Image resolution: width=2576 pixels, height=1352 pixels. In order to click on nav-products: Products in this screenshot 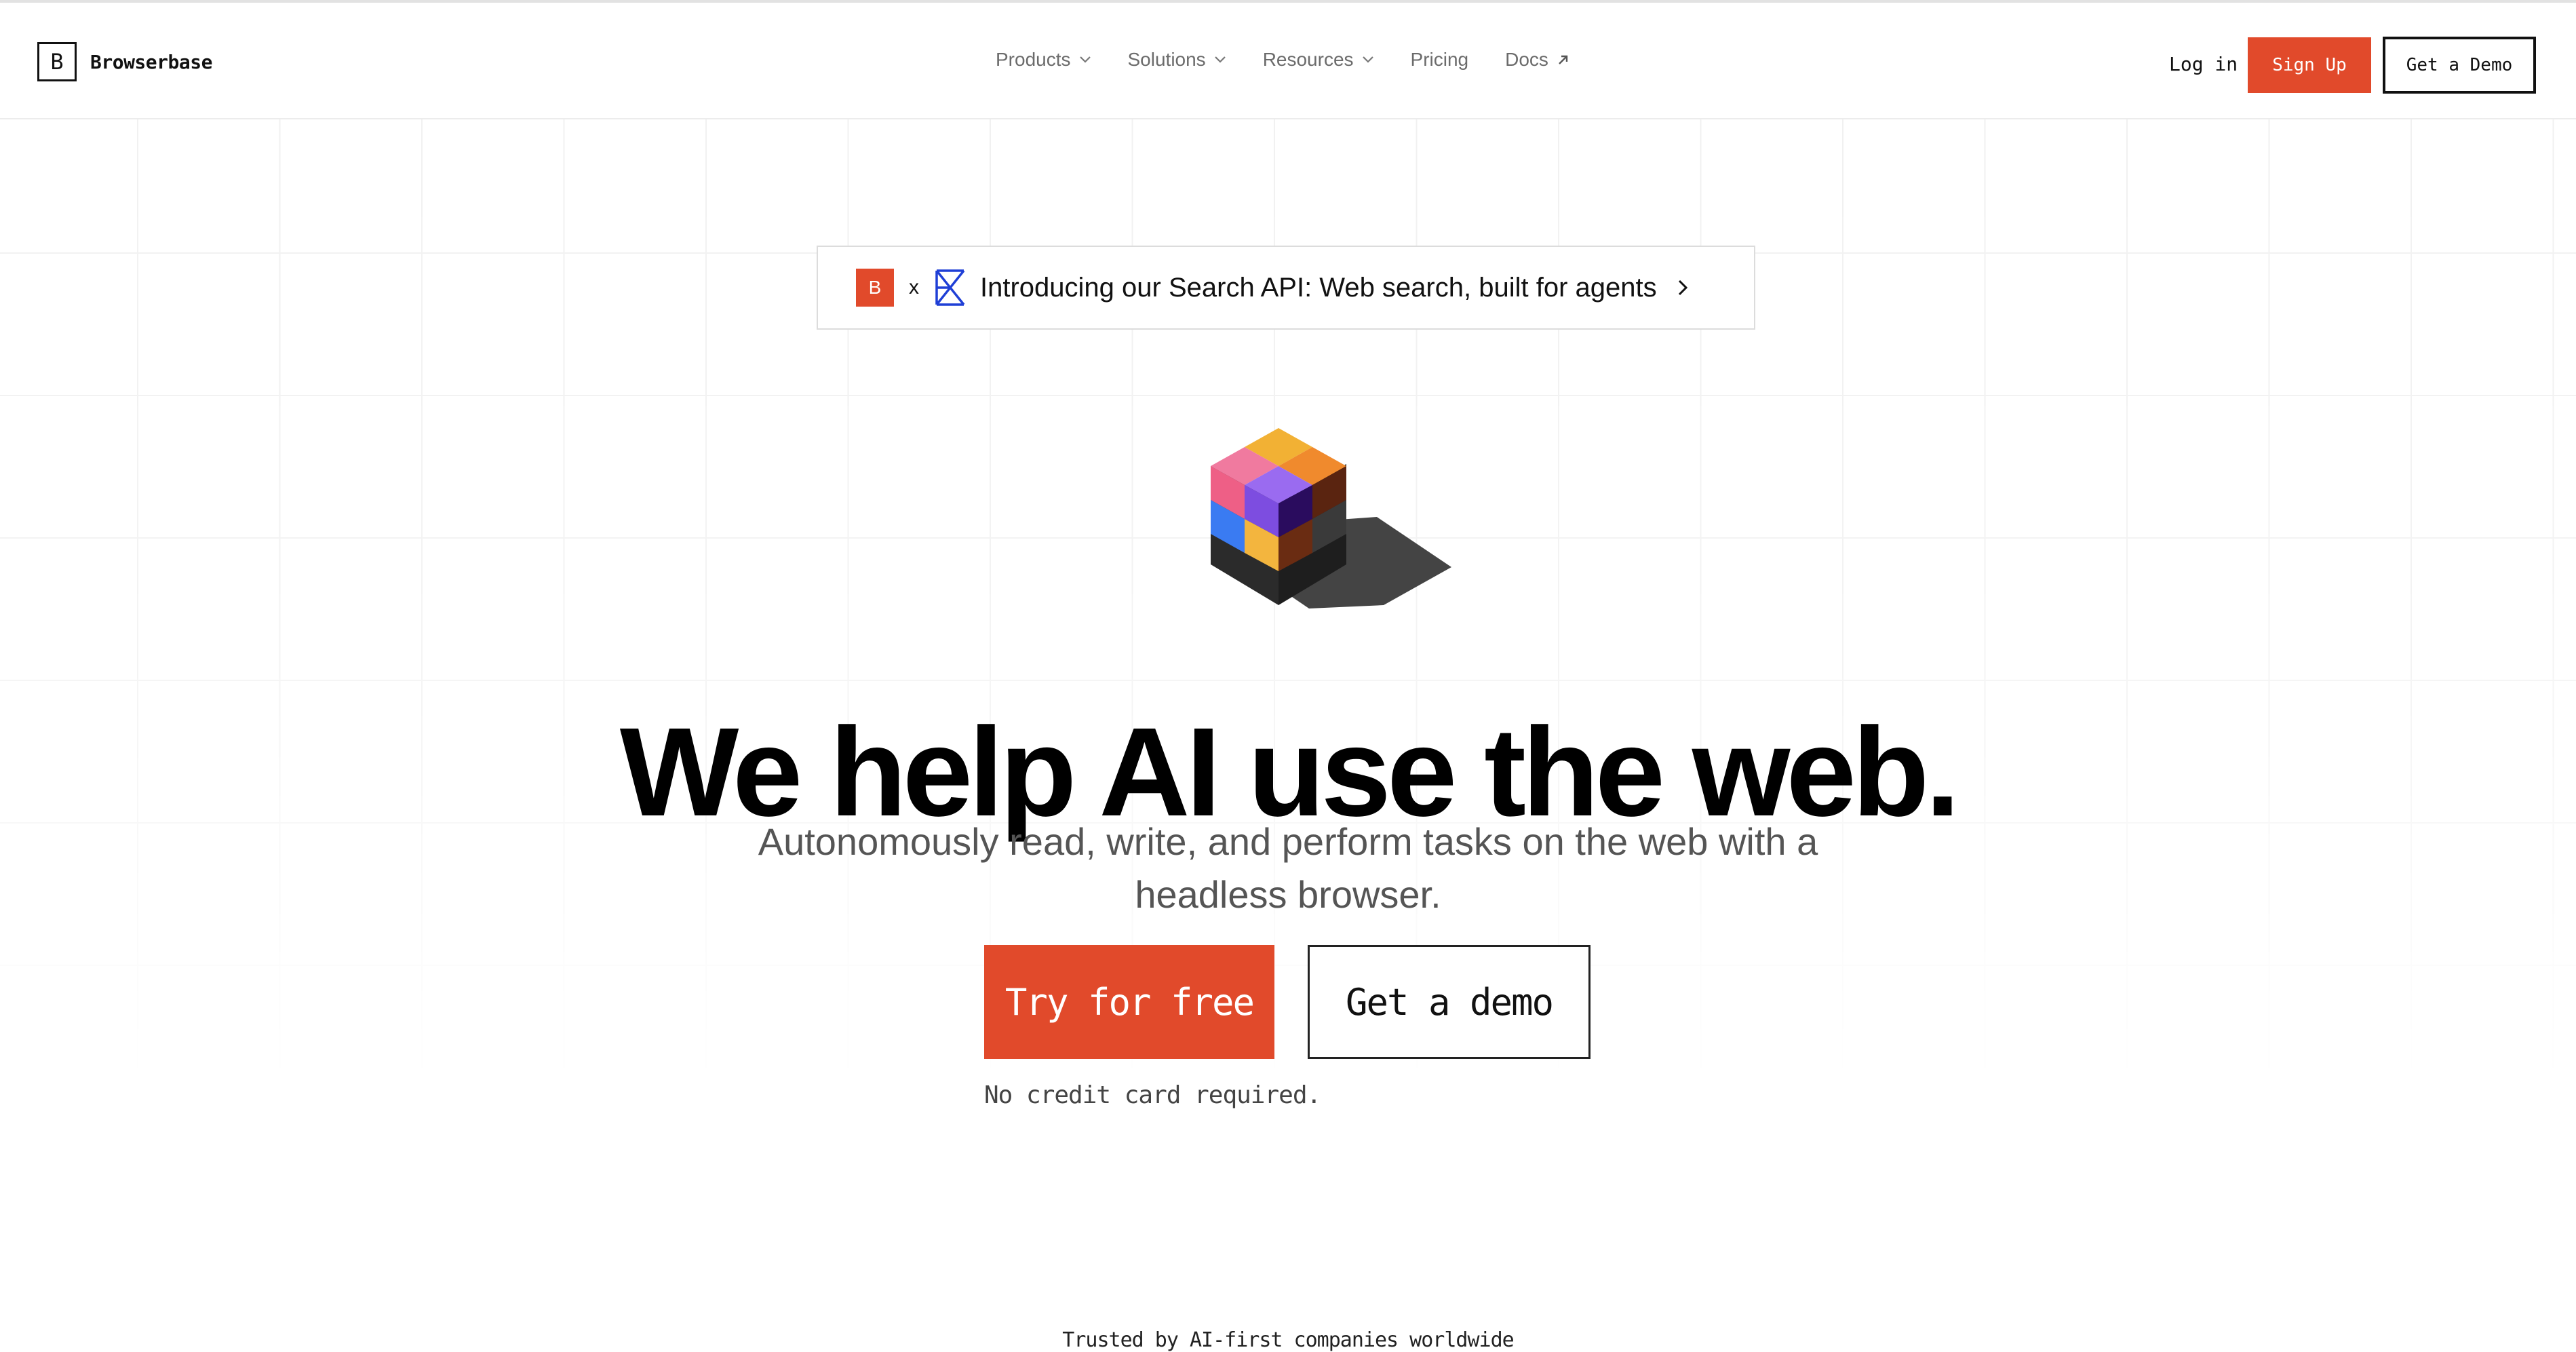, I will do `click(1043, 60)`.